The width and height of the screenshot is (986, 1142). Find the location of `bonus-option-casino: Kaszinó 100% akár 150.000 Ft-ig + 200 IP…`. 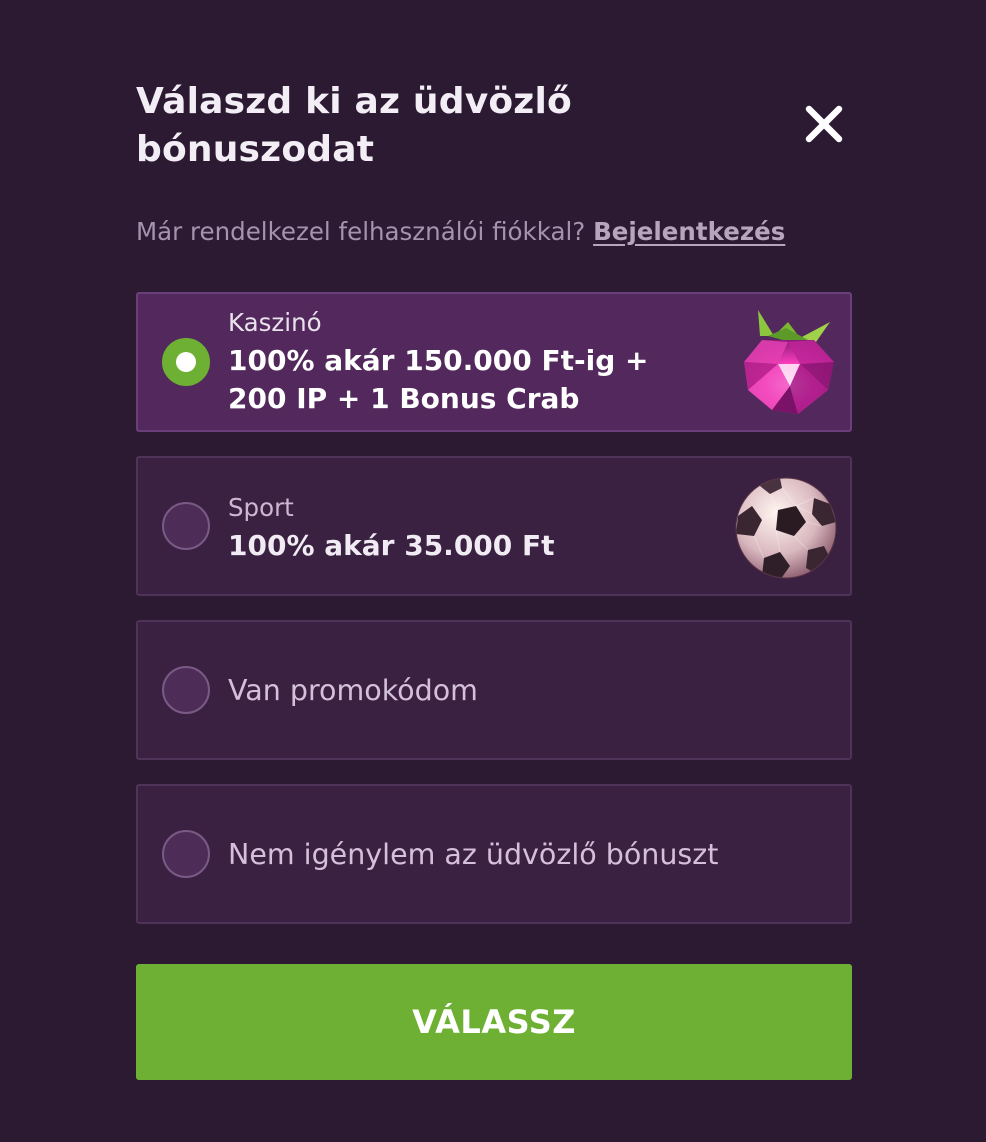

bonus-option-casino: Kaszinó 100% akár 150.000 Ft-ig + 200 IP… is located at coordinates (494, 362).